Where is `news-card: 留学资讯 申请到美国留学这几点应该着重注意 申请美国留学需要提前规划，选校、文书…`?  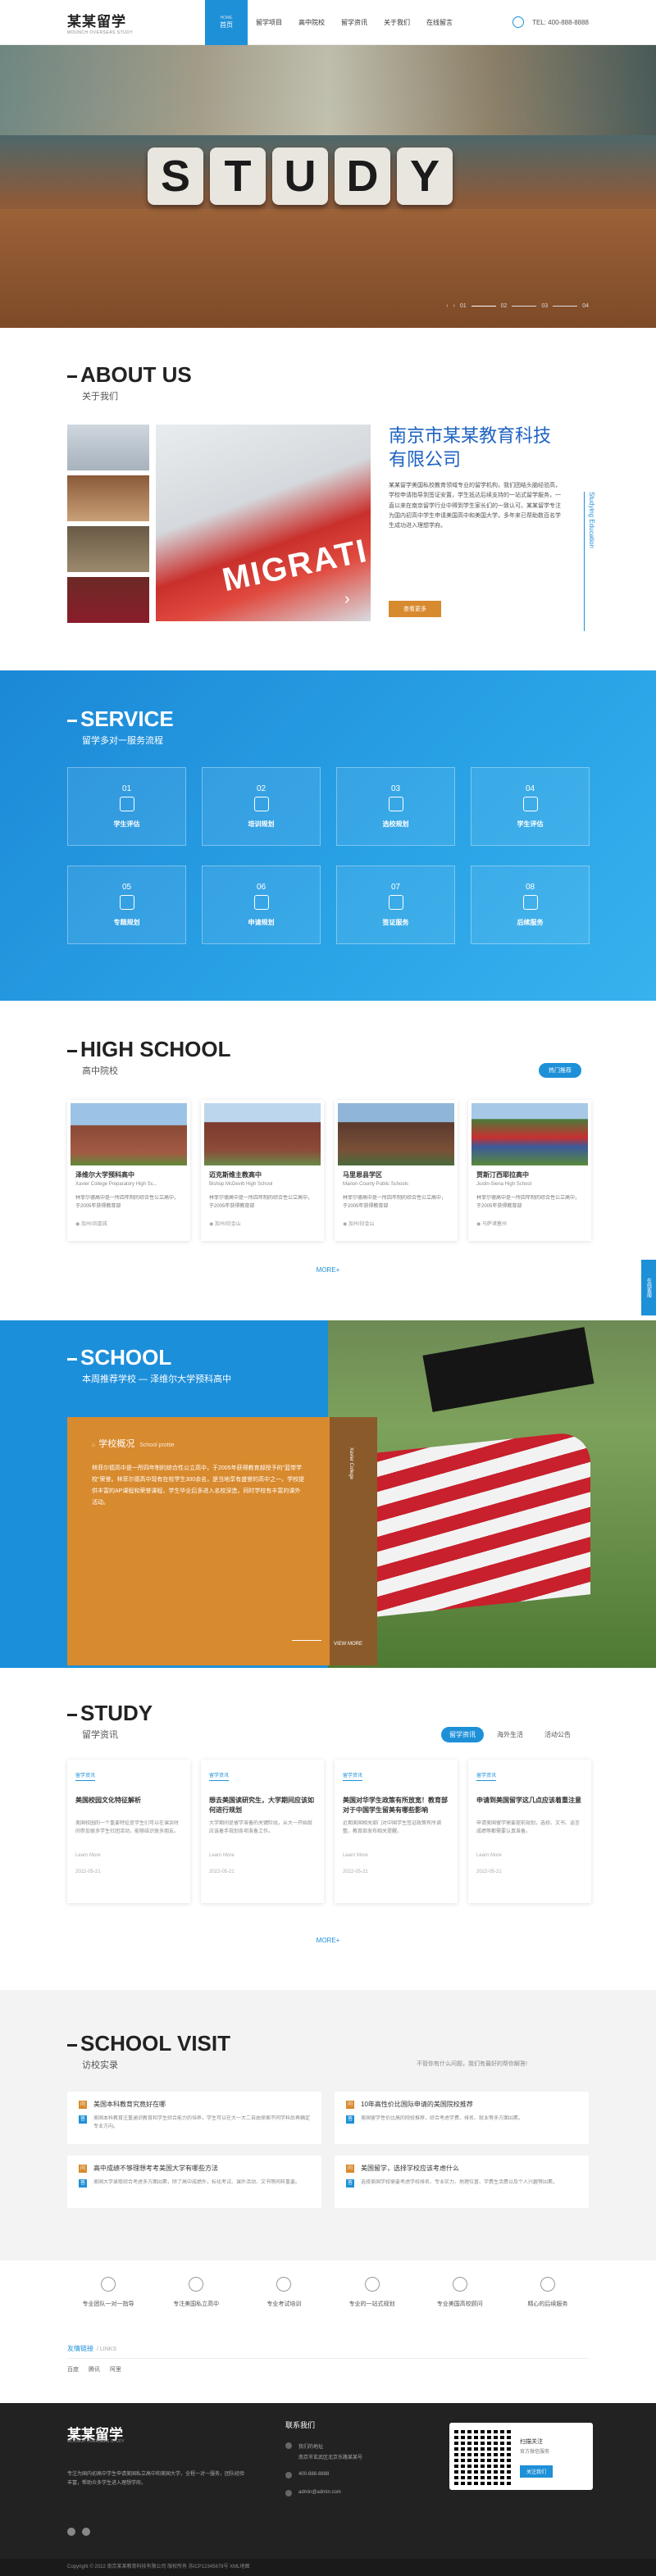
news-card: 留学资讯 申请到美国留学这几点应该着重注意 申请美国留学需要提前规划，选校、文书… is located at coordinates (529, 1831).